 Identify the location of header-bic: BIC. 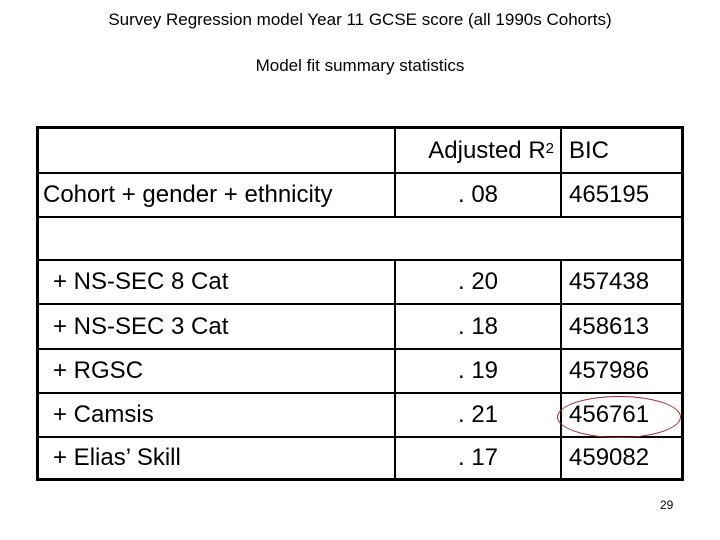
(620, 150).